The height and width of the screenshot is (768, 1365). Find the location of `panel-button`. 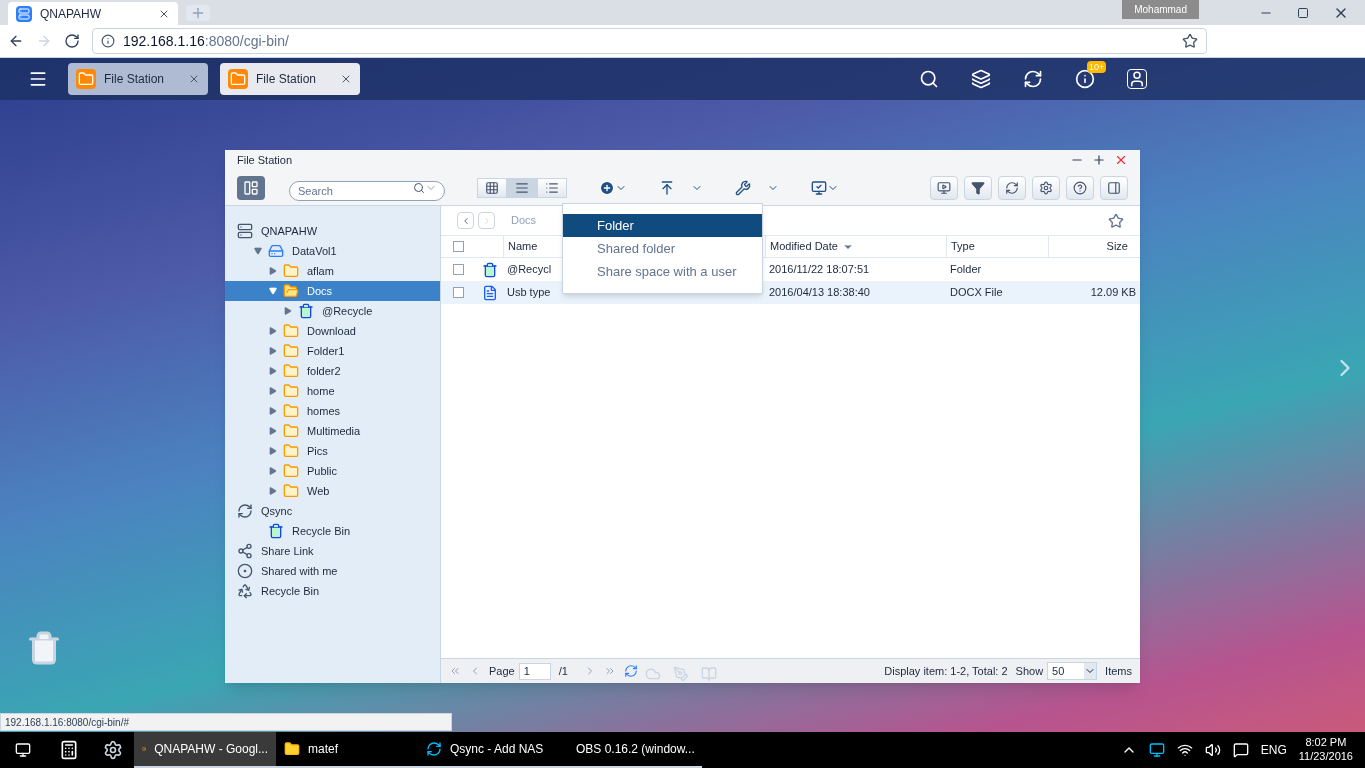

panel-button is located at coordinates (1114, 187).